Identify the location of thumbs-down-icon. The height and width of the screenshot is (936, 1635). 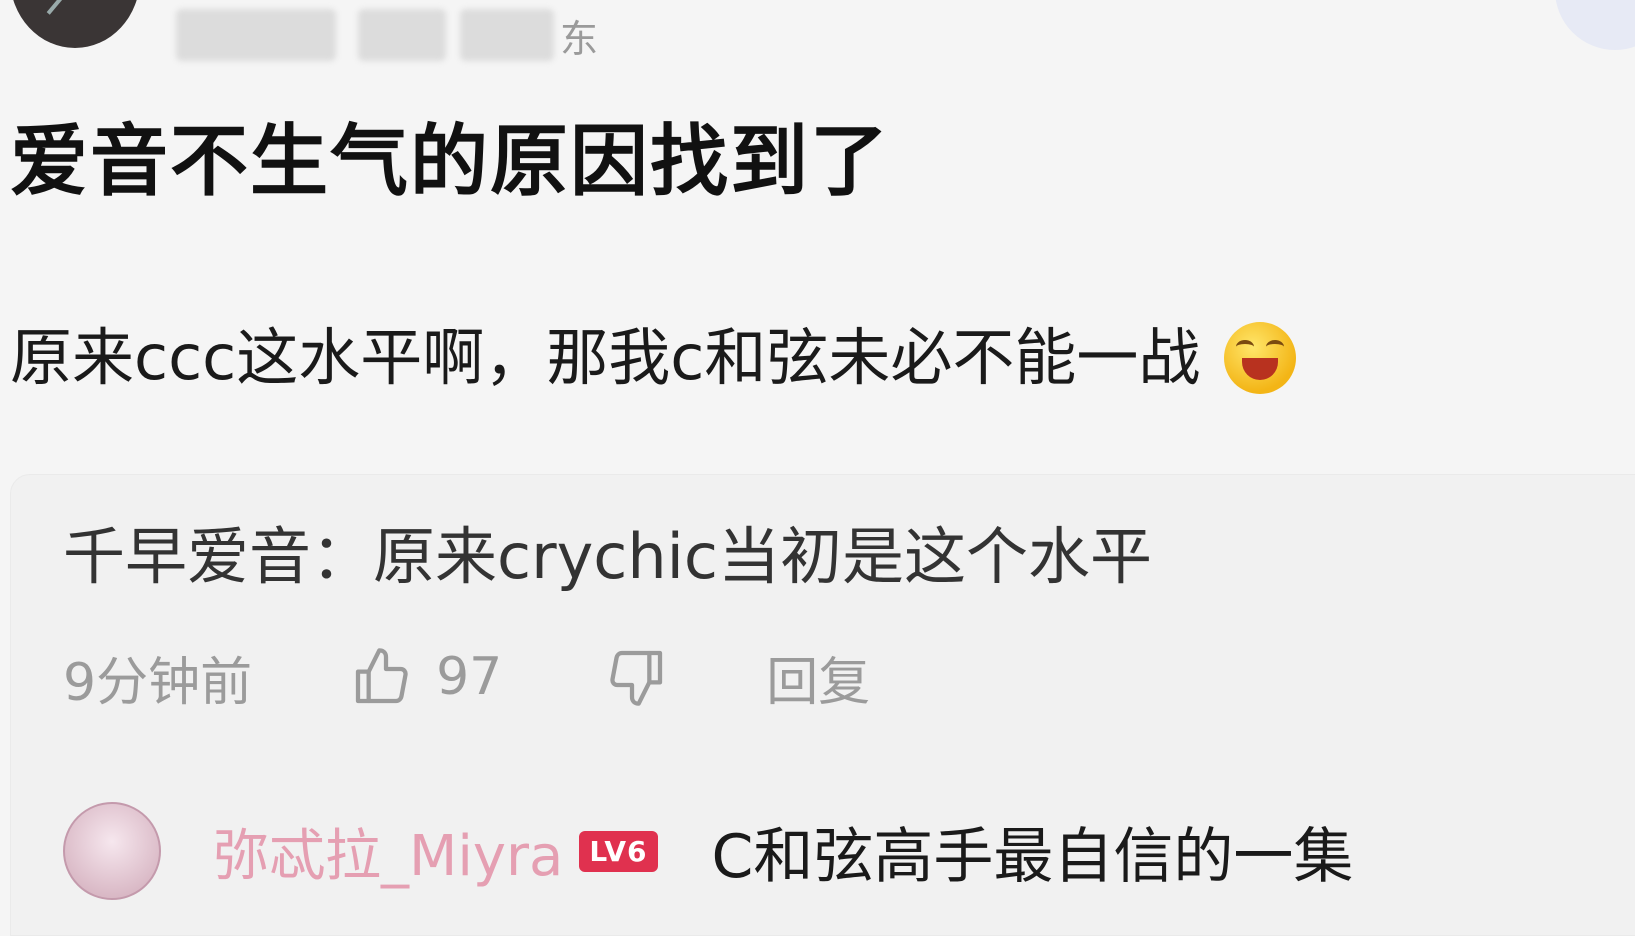
(636, 678).